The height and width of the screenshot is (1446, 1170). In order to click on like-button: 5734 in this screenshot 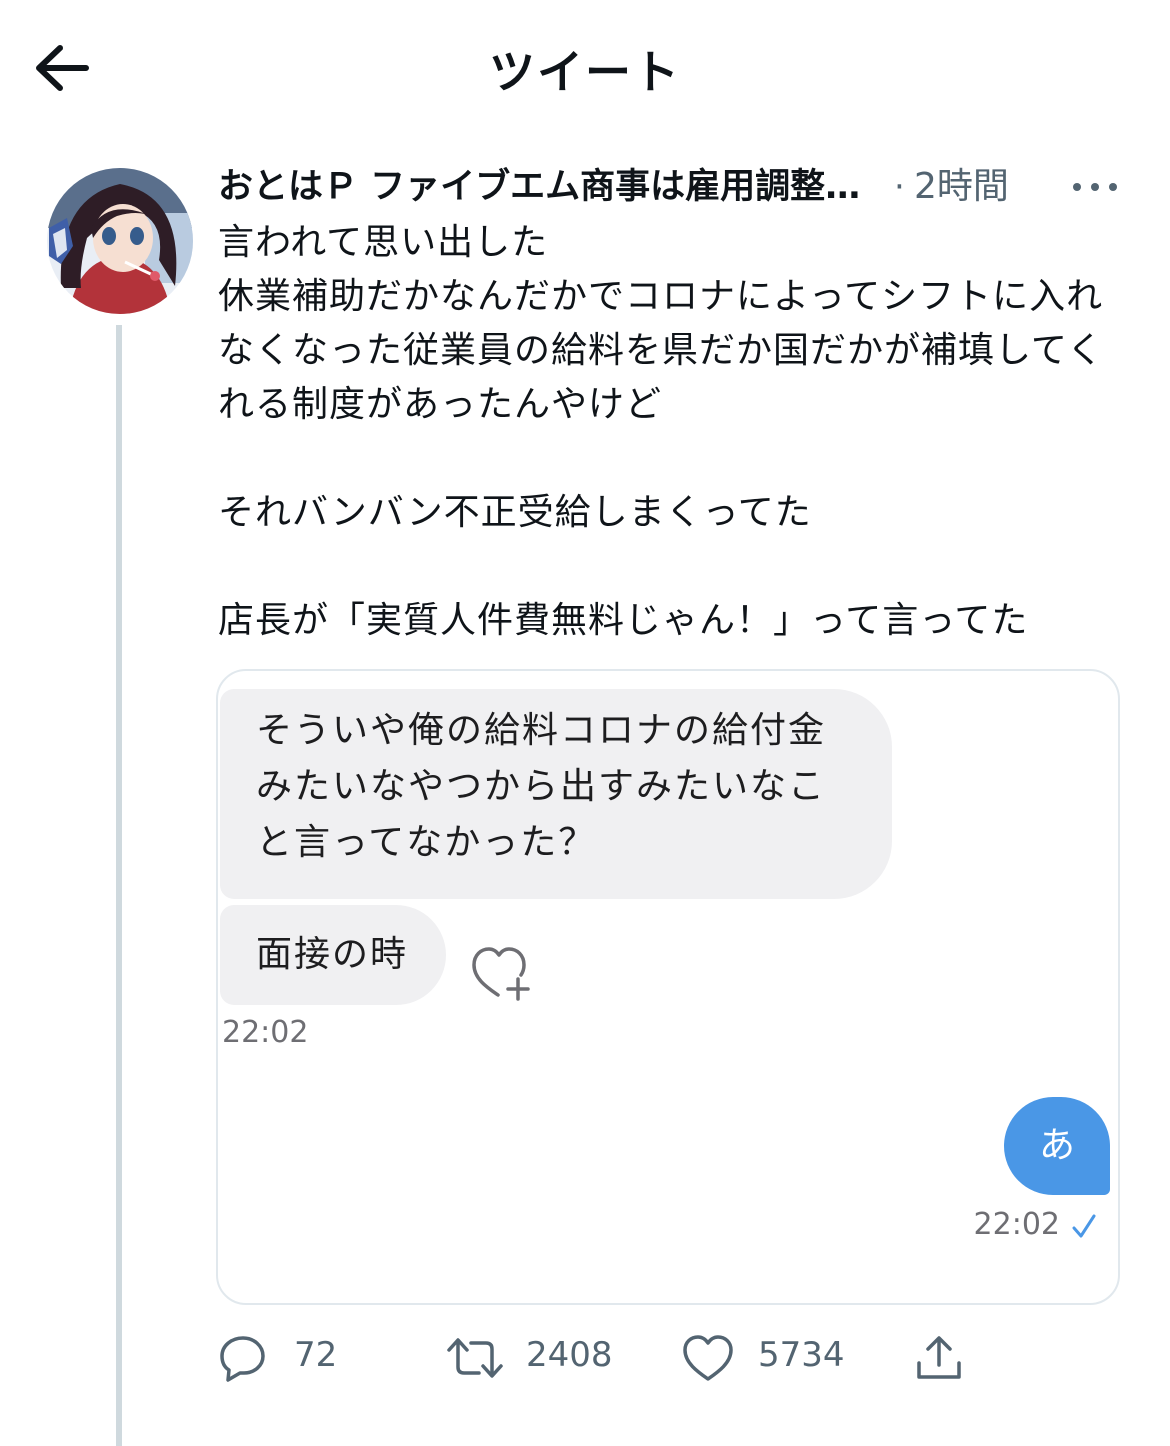, I will do `click(772, 1358)`.